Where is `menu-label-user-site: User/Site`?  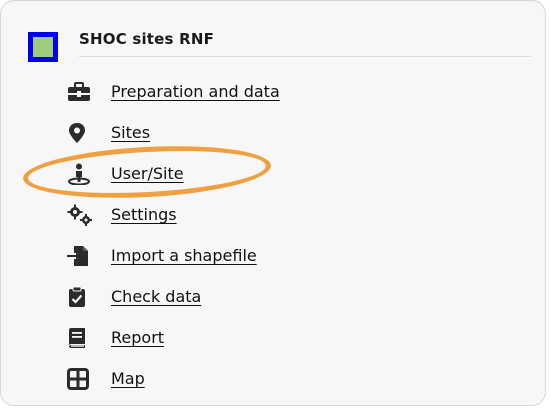
menu-label-user-site: User/Site is located at coordinates (147, 173).